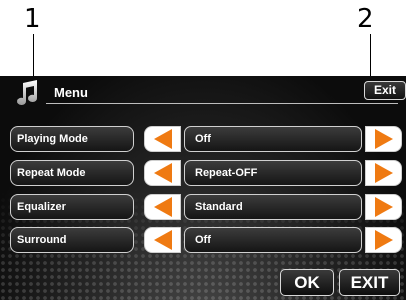  I want to click on setting-row-equalizer: Equalizer Standard, so click(206, 207).